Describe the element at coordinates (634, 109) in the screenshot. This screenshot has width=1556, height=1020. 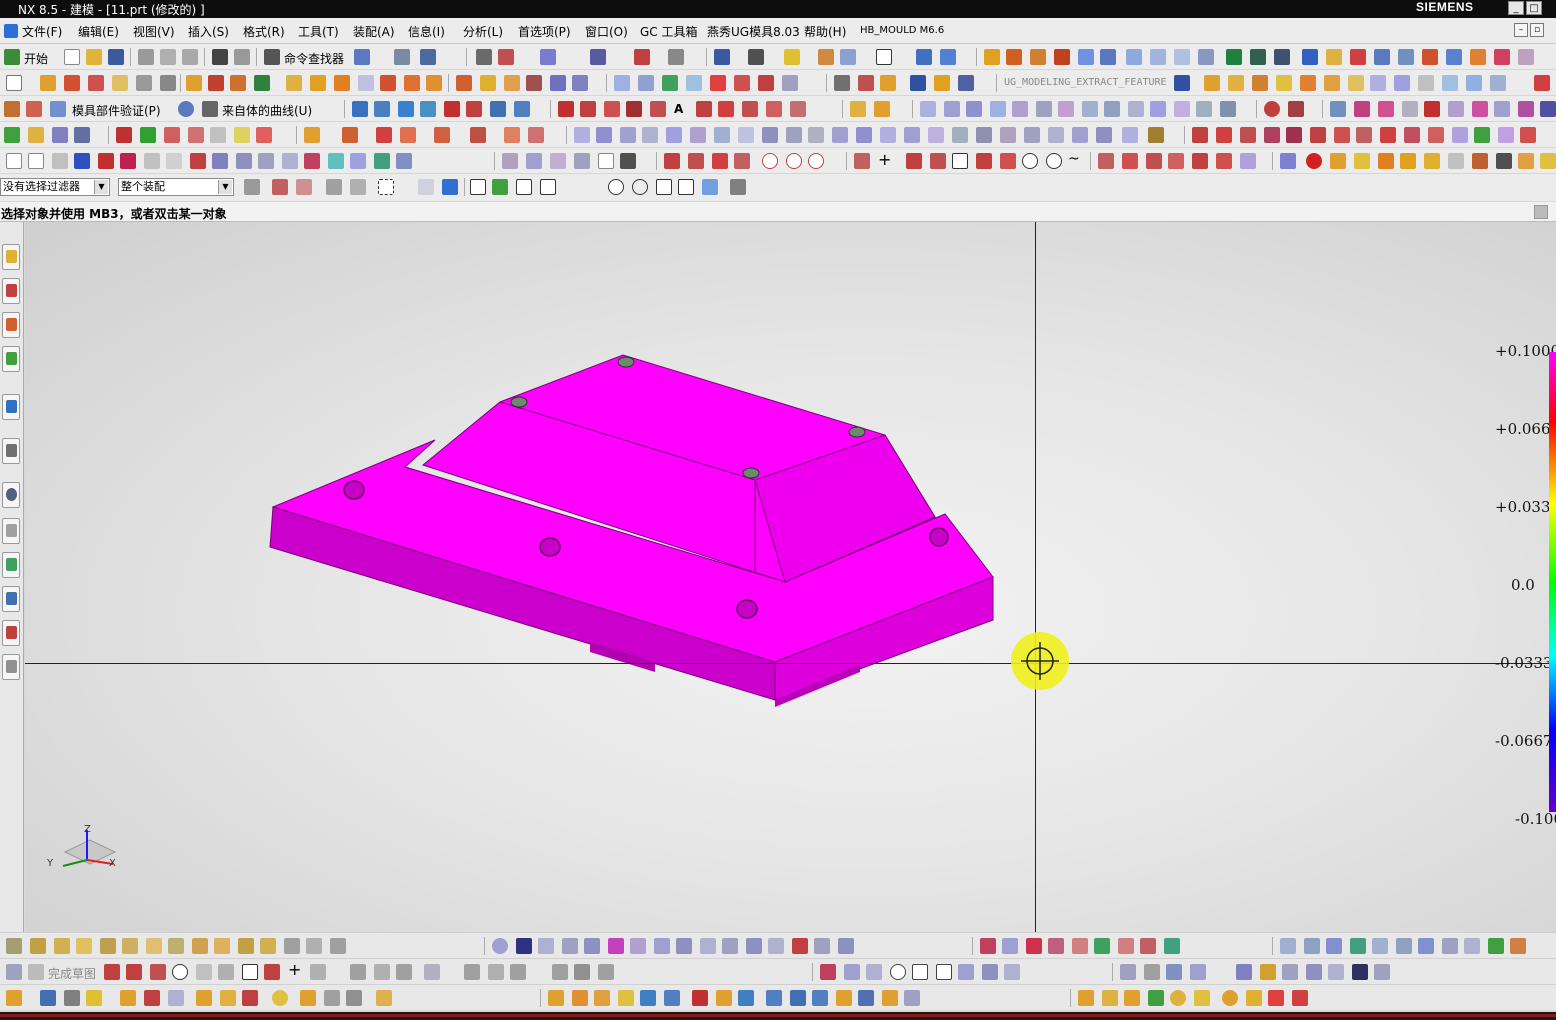
I see `helix-icon` at that location.